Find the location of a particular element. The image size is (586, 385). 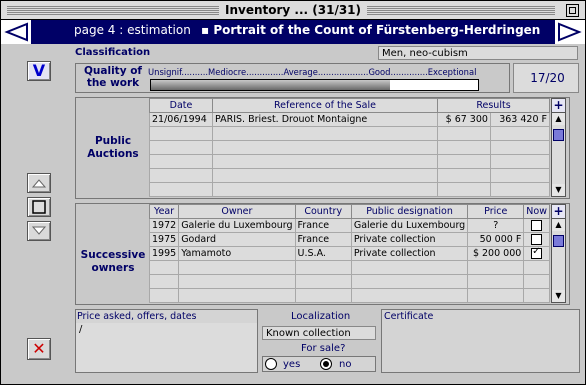

certificate-label: Certificate is located at coordinates (409, 316).